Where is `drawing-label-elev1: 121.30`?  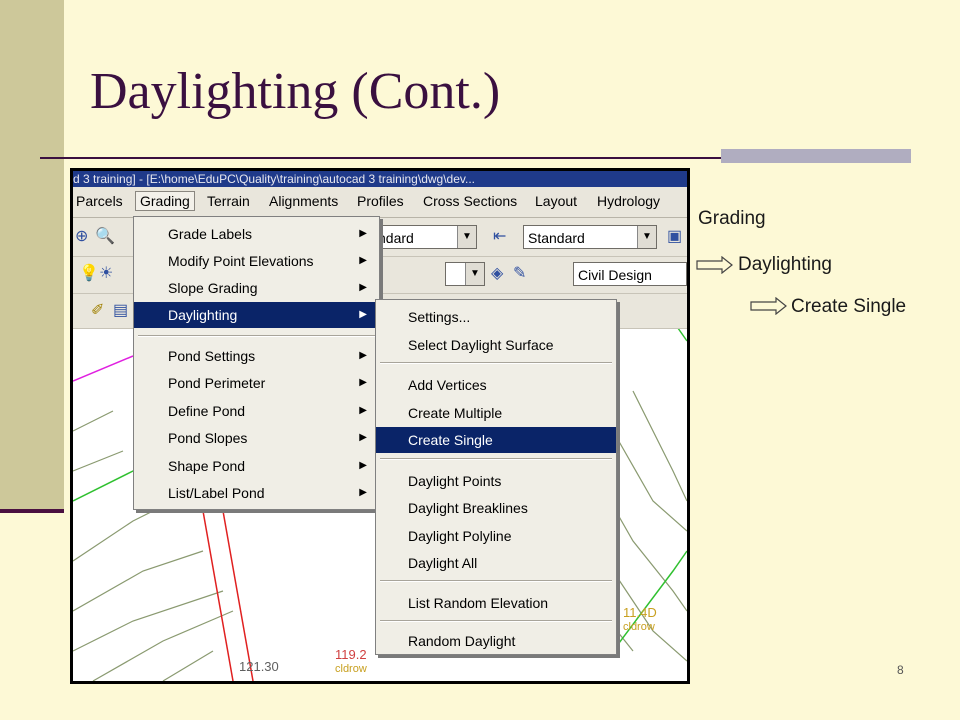
drawing-label-elev1: 121.30 is located at coordinates (259, 666).